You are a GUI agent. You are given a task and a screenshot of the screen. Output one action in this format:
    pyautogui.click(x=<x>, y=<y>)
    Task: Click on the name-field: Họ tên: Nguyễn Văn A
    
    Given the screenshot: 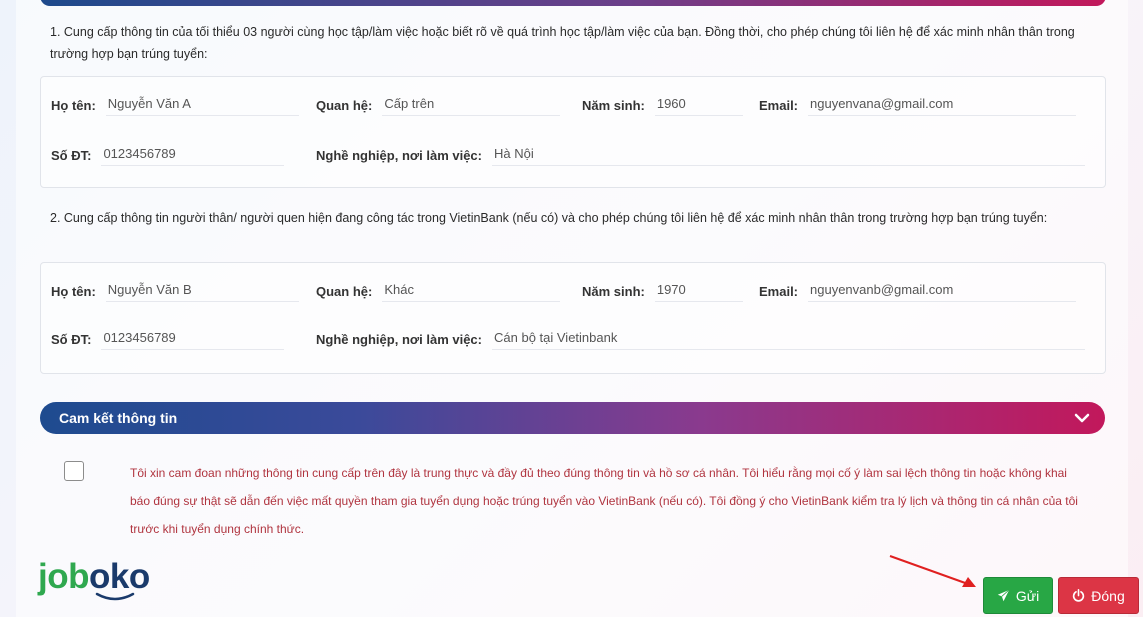 What is the action you would take?
    pyautogui.click(x=175, y=105)
    